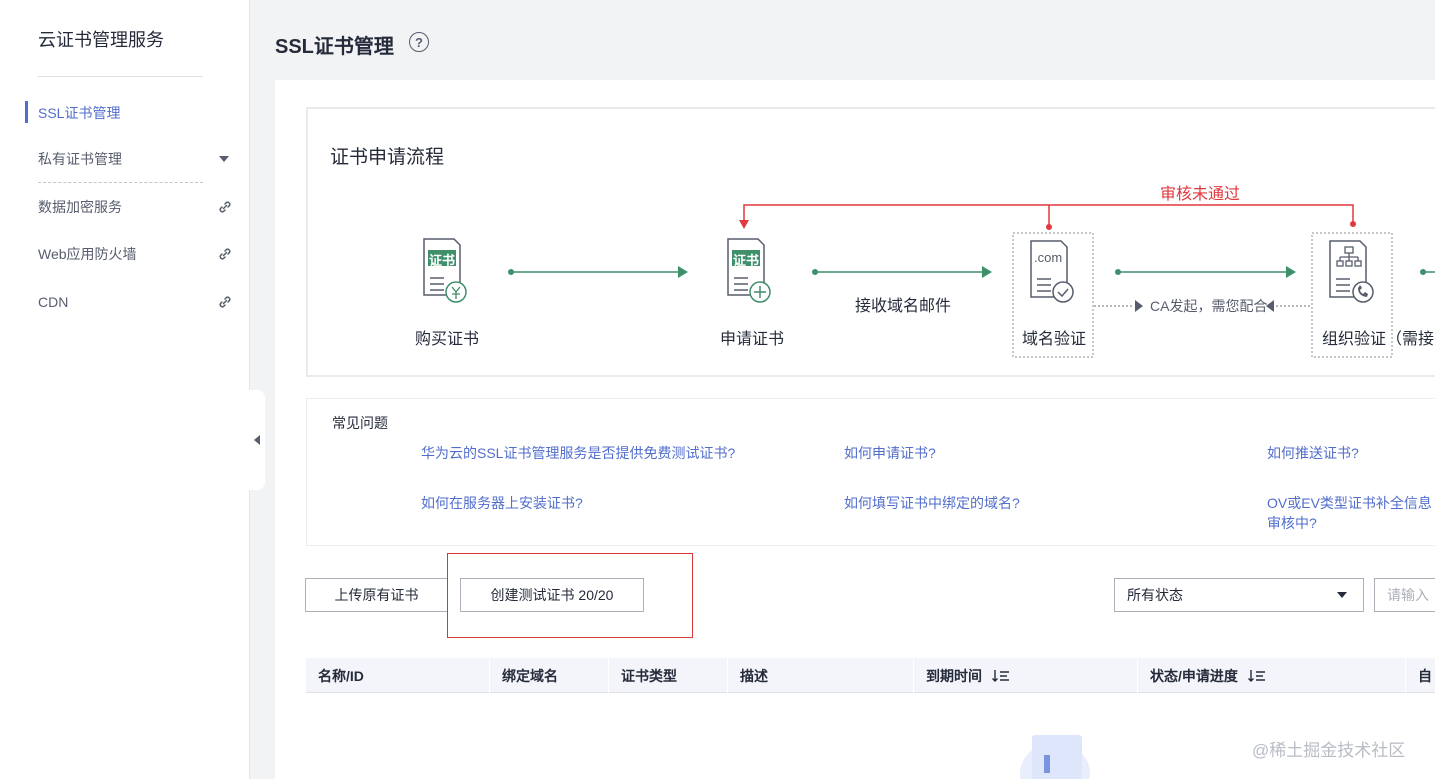  I want to click on email-label: 接收域名邮件, so click(903, 306).